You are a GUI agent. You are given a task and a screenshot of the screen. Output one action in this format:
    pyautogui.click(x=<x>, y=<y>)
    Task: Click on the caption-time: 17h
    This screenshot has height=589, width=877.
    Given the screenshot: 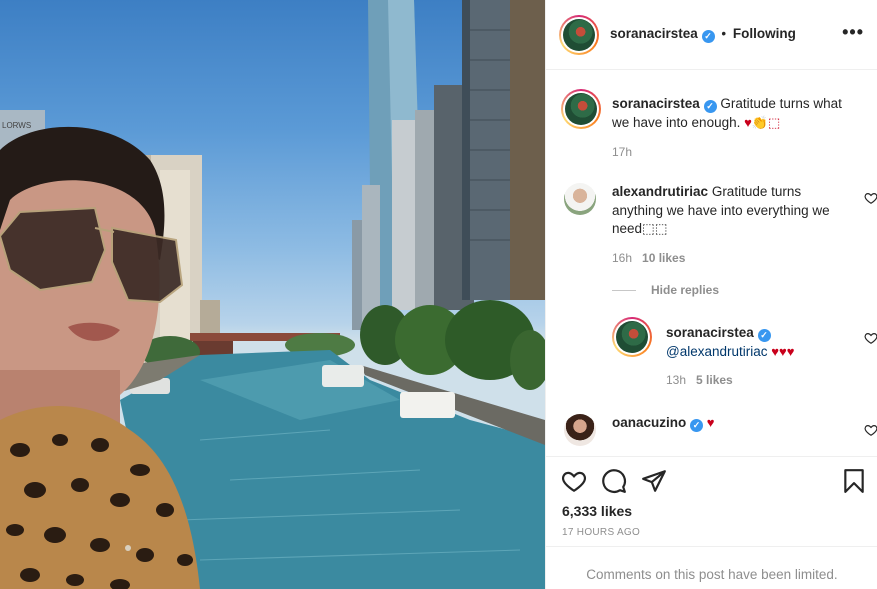 What is the action you would take?
    pyautogui.click(x=622, y=152)
    